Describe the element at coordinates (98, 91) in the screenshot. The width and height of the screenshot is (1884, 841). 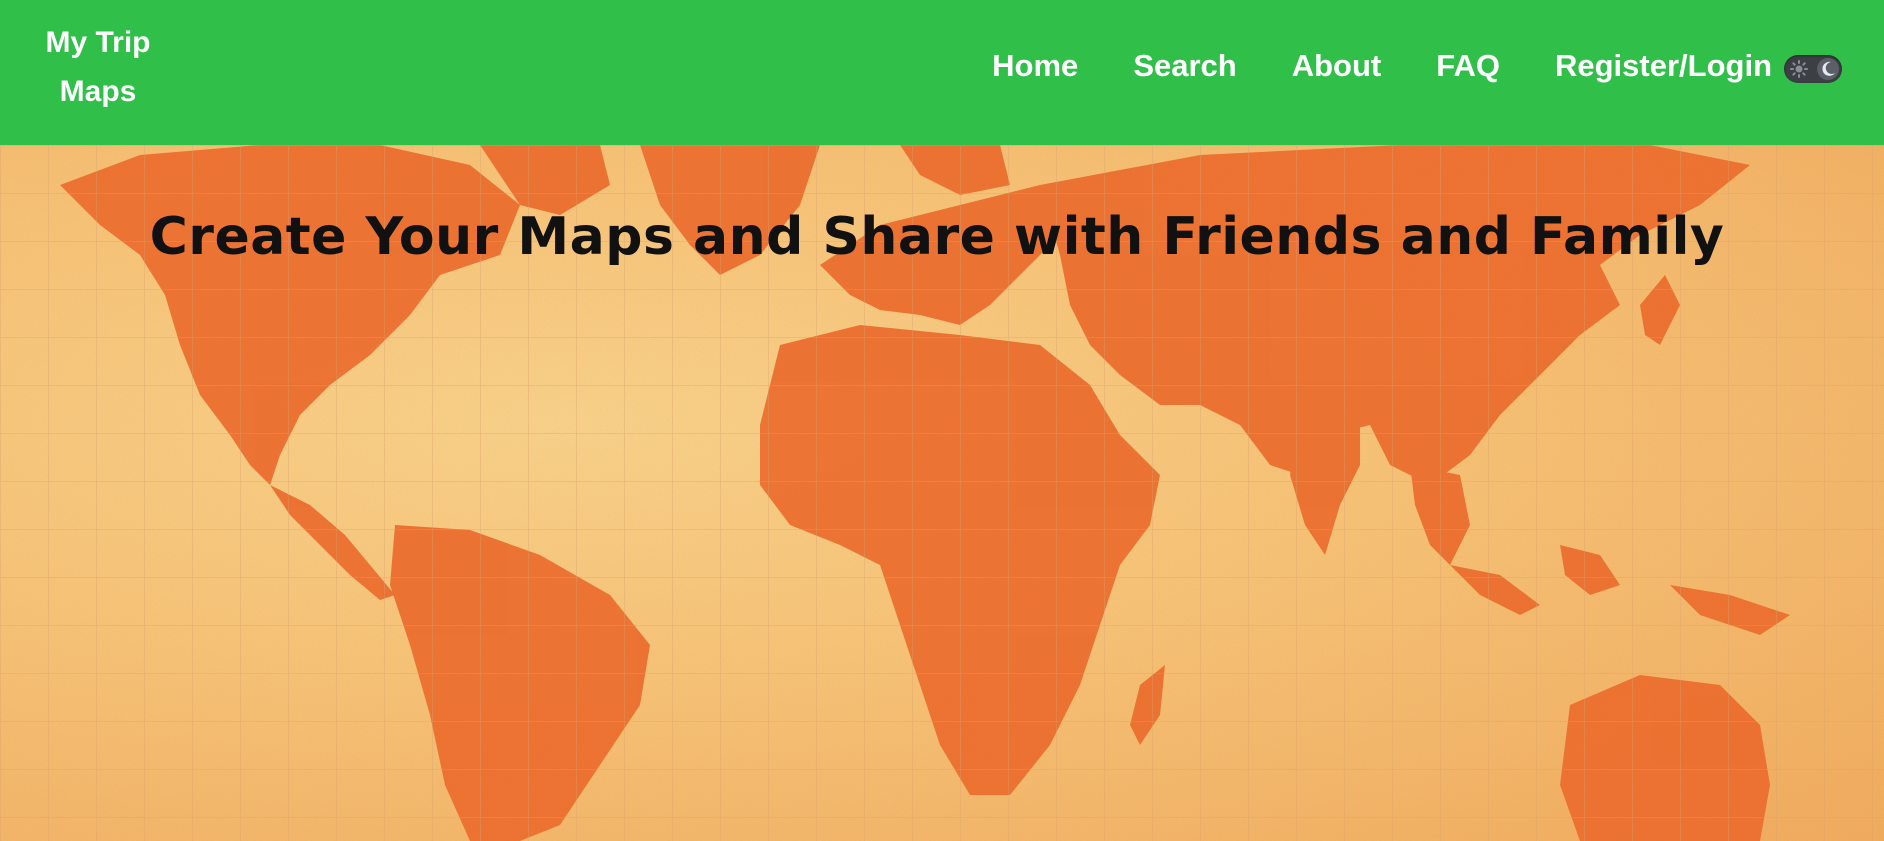
I see `brand-line-2: Maps` at that location.